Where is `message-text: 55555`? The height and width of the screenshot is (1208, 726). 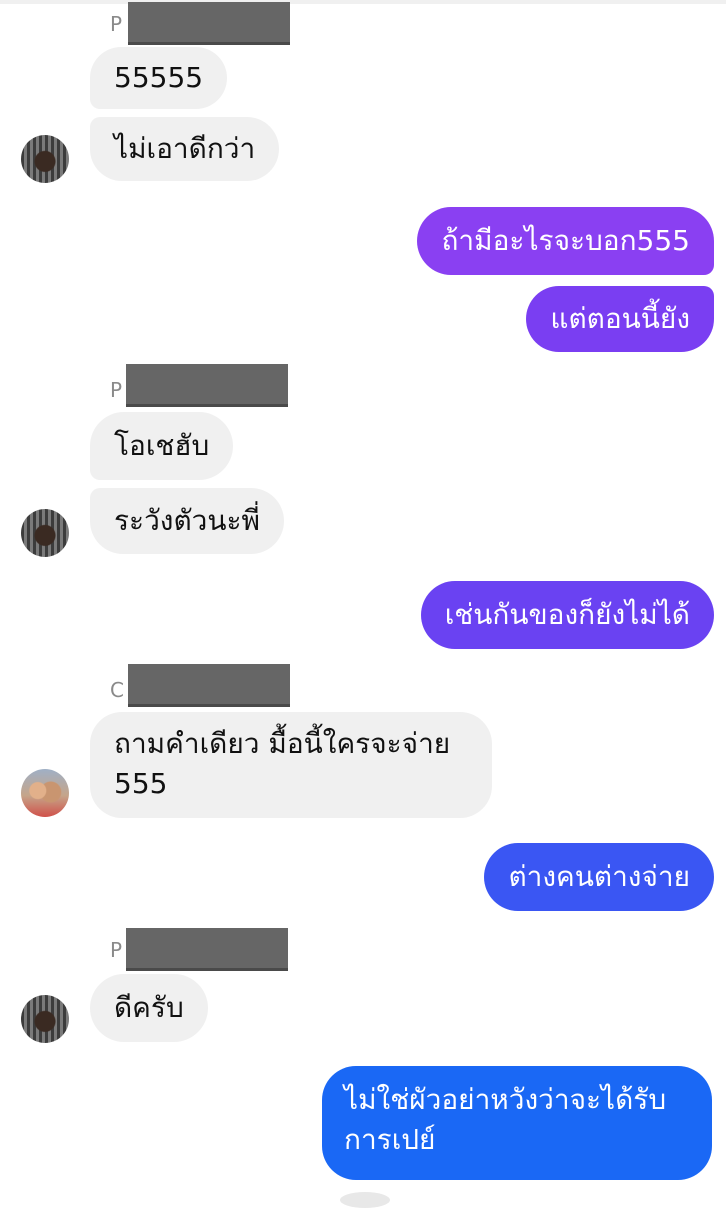
message-text: 55555 is located at coordinates (159, 77).